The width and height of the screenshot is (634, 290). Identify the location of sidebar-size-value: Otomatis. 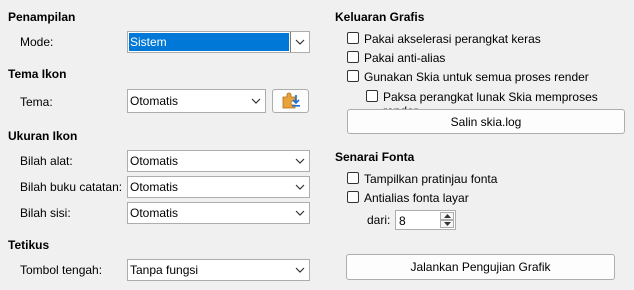
(154, 213).